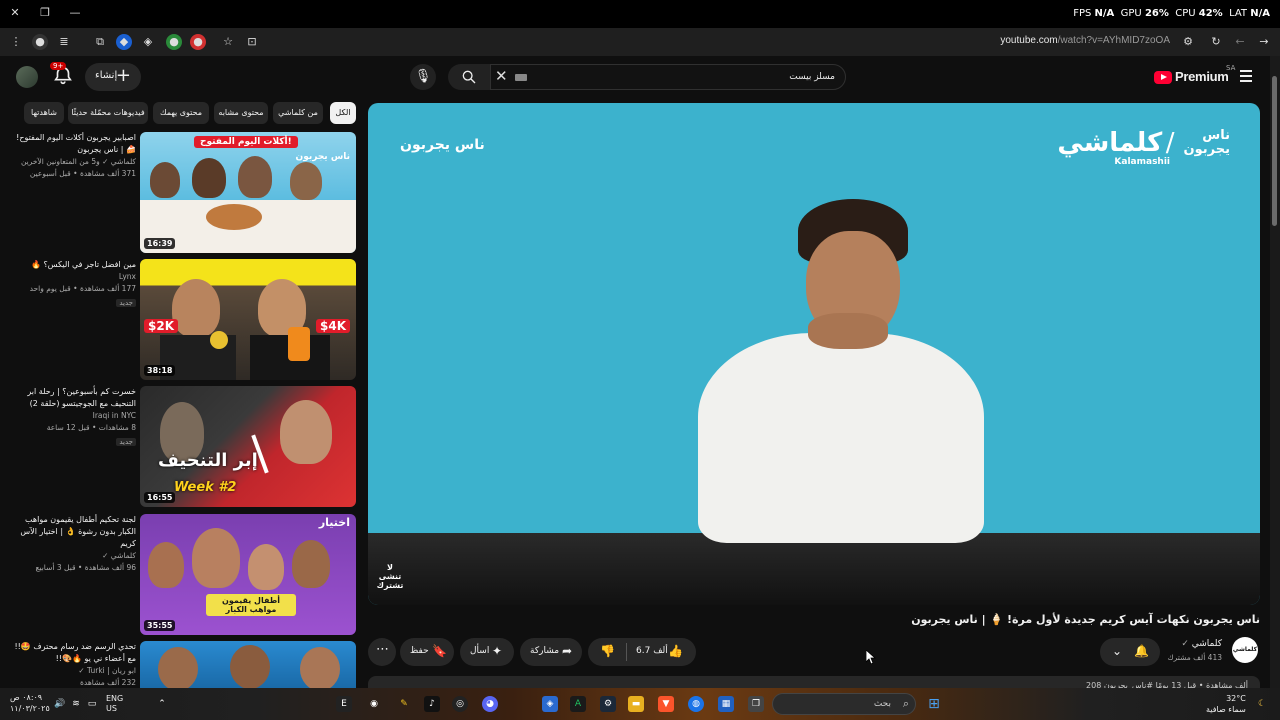  I want to click on discord-icon: ◕, so click(490, 704).